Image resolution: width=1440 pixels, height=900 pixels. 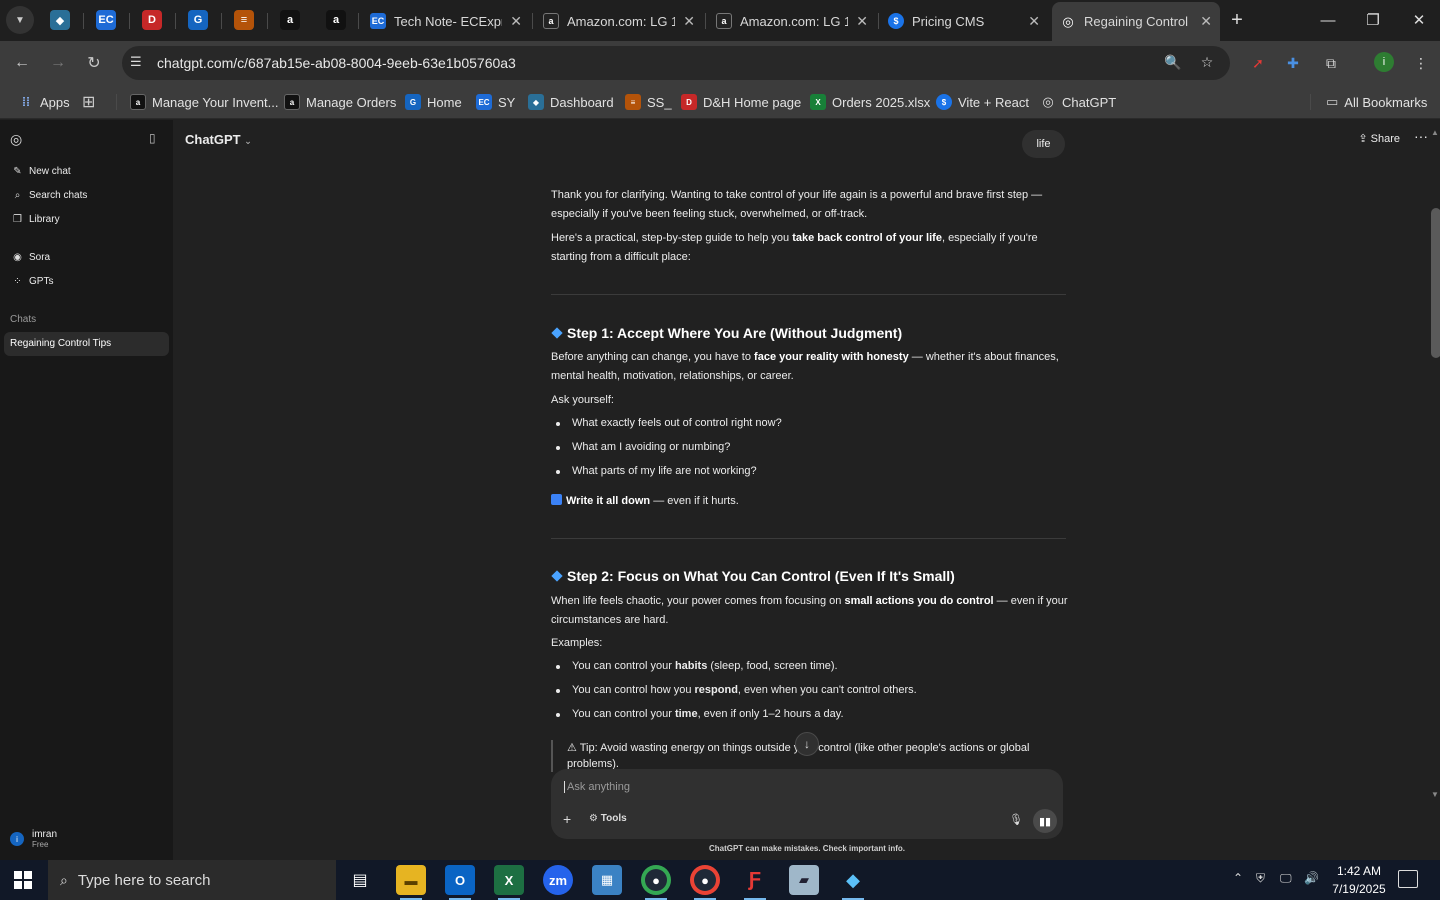 What do you see at coordinates (1237, 20) in the screenshot?
I see `new-tab-icon: +` at bounding box center [1237, 20].